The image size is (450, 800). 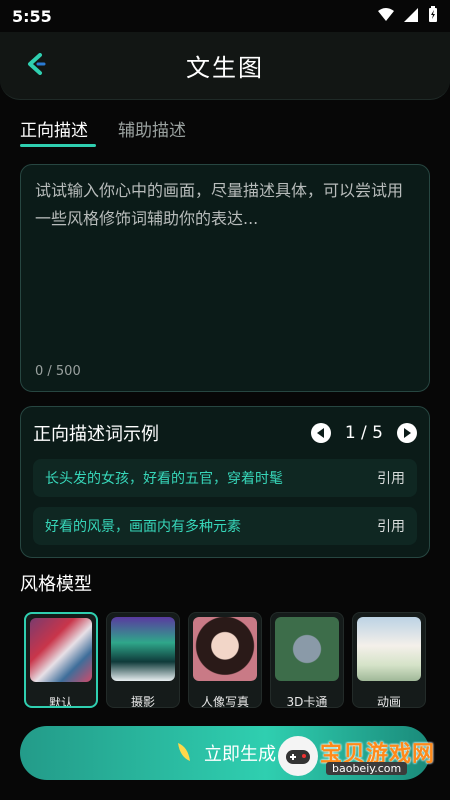 What do you see at coordinates (56, 584) in the screenshot?
I see `style-models-title: 风格模型` at bounding box center [56, 584].